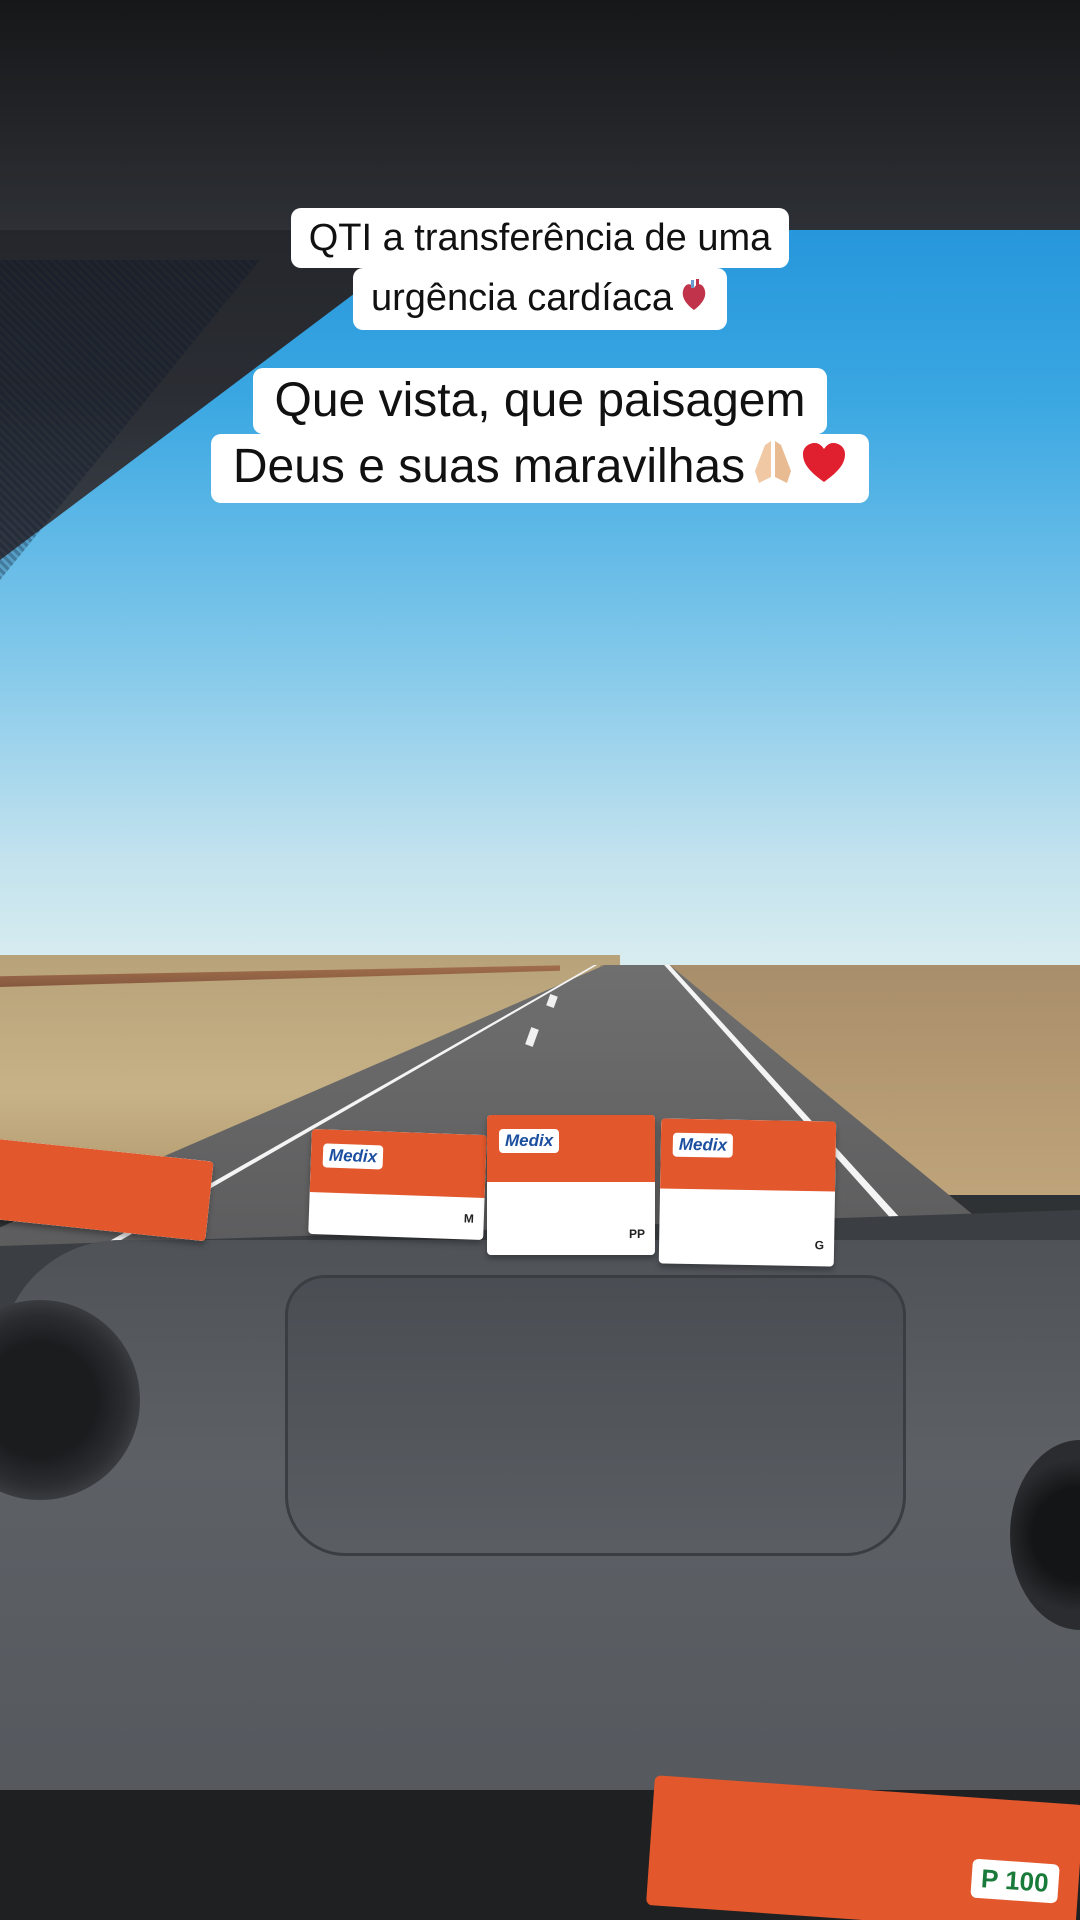  Describe the element at coordinates (397, 1184) in the screenshot. I see `glove-box-m: Medix M` at that location.